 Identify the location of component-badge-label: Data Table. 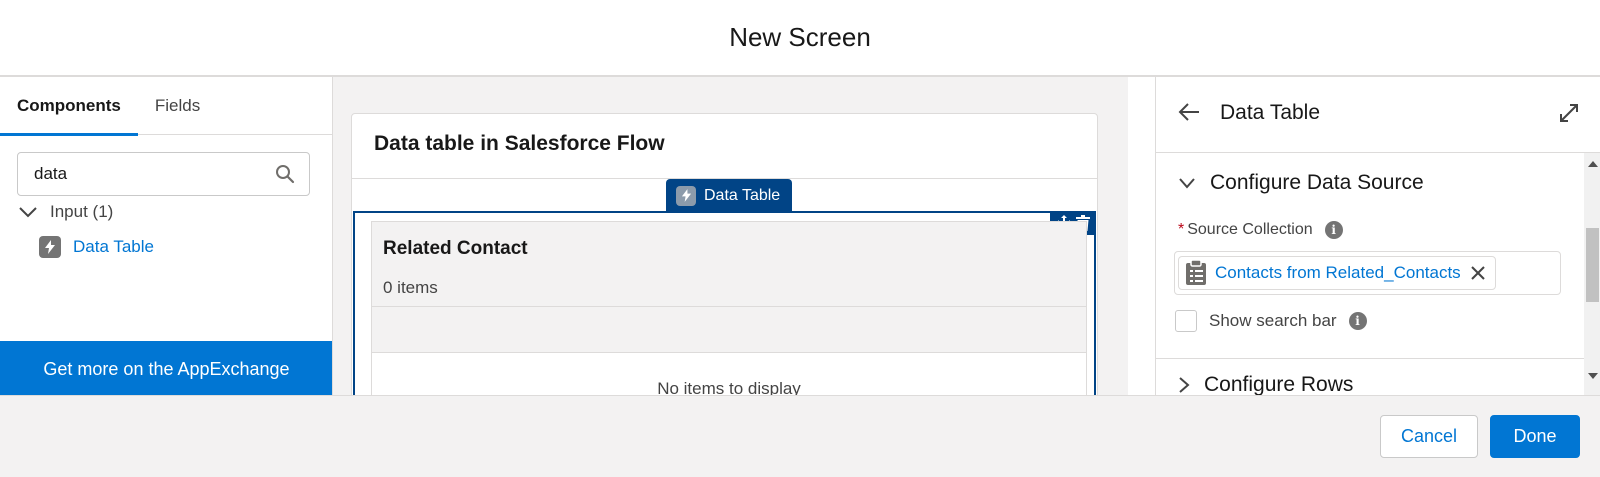
(742, 195).